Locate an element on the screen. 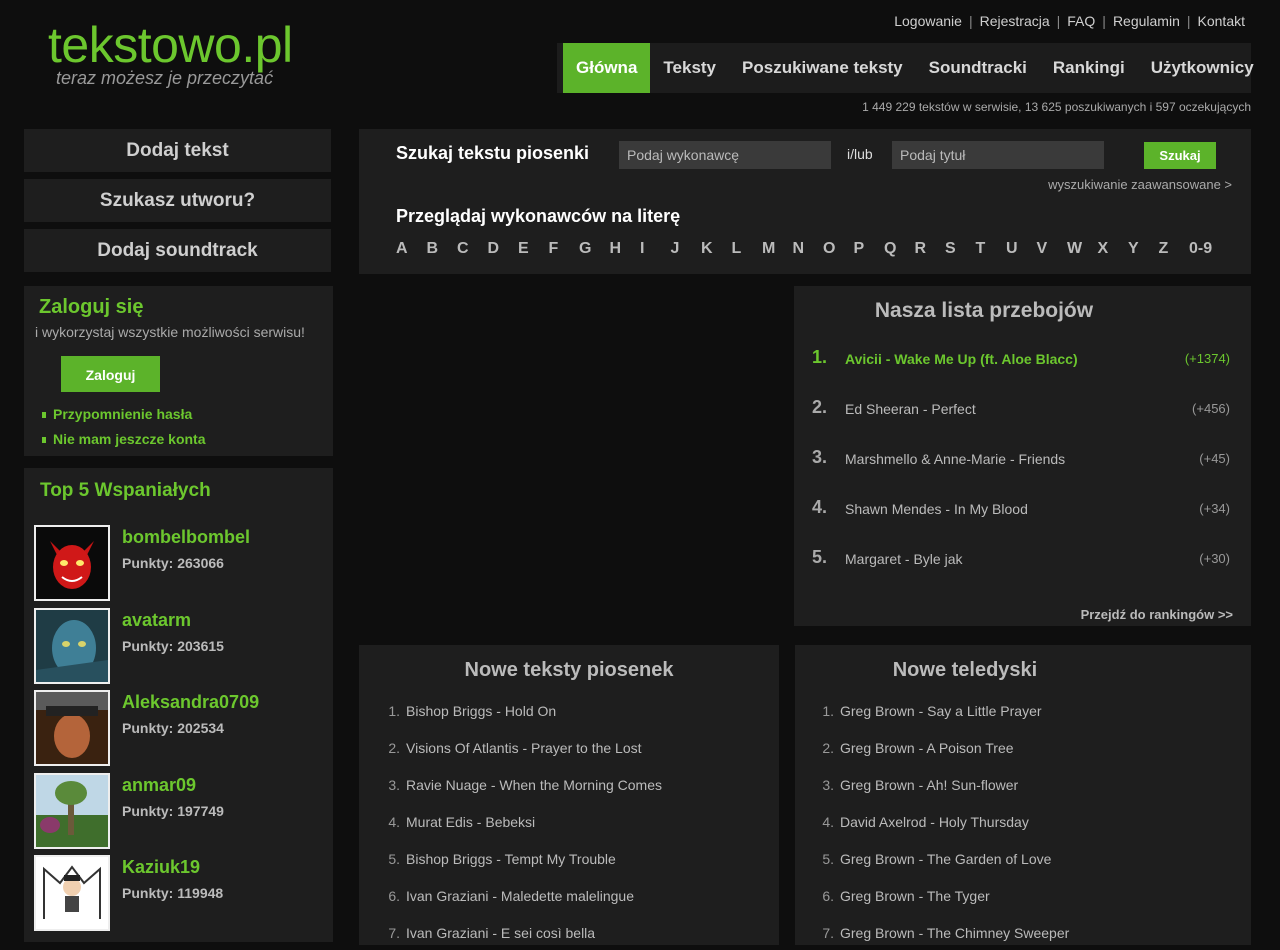 This screenshot has height=950, width=1280. top5-title: Top 5 Wspaniałych is located at coordinates (125, 490).